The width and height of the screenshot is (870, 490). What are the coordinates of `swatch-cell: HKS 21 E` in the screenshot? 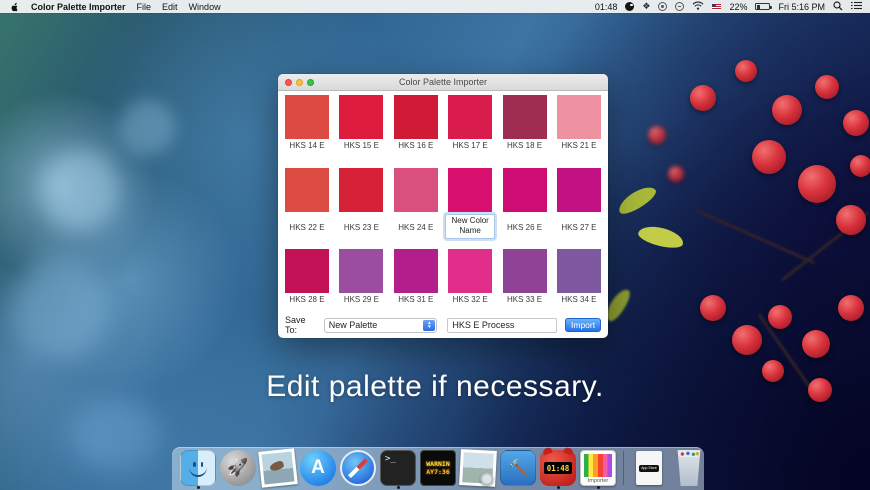 It's located at (578, 122).